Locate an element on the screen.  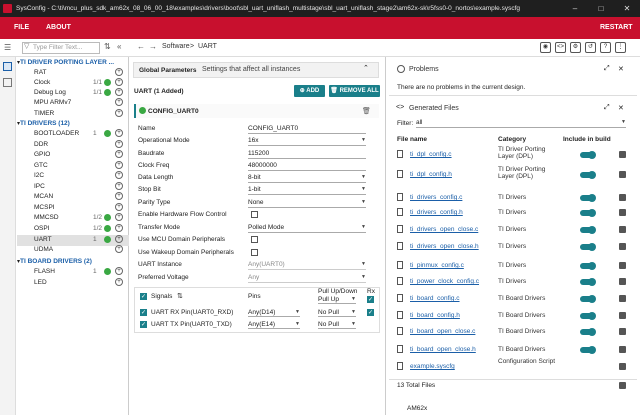
field-input: 48000000 is located at coordinates (307, 166).